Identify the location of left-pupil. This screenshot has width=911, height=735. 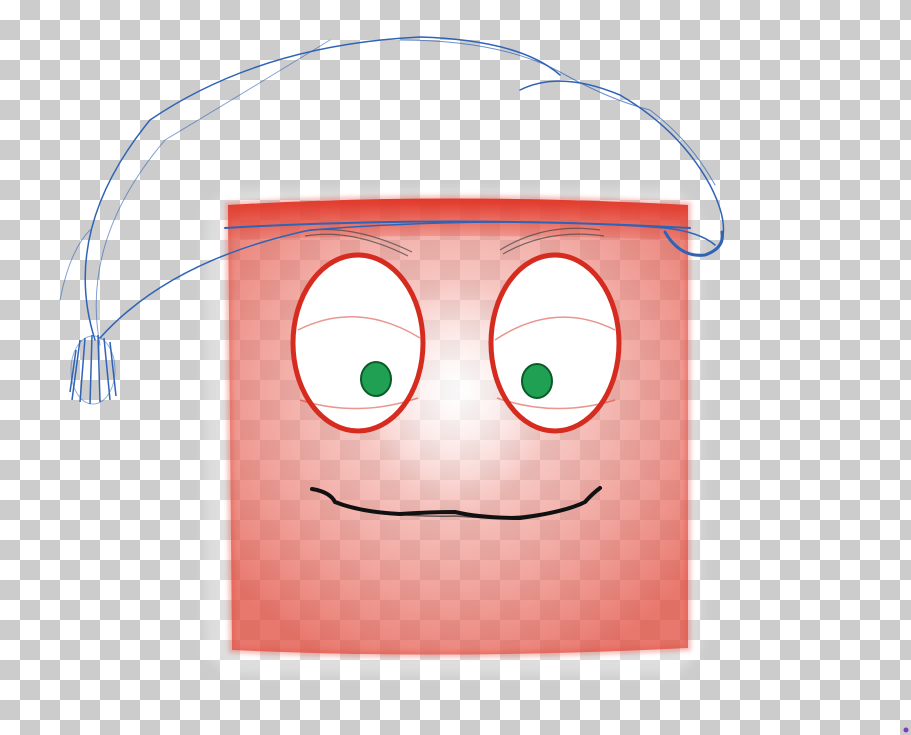
(376, 379).